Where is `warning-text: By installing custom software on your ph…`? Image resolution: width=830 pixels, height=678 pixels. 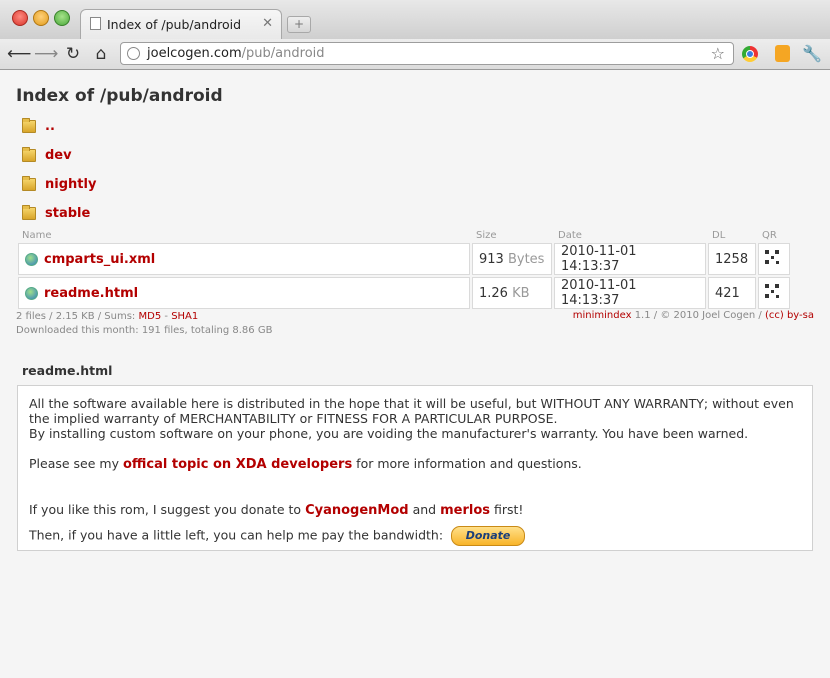
warning-text: By installing custom software on your ph… is located at coordinates (389, 433).